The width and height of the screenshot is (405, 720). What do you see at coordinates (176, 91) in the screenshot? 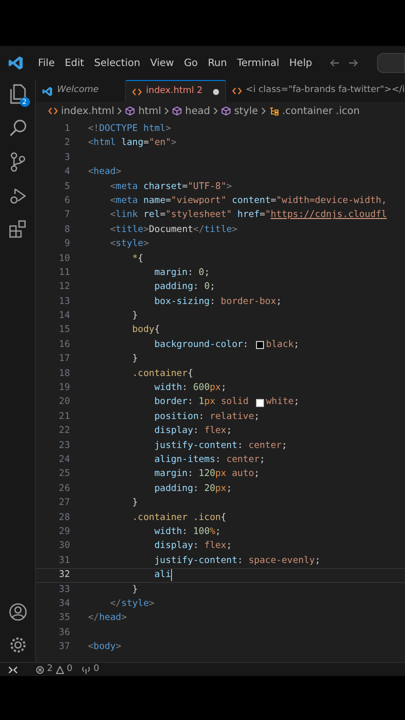
I see `editor-tab: index.html 2` at bounding box center [176, 91].